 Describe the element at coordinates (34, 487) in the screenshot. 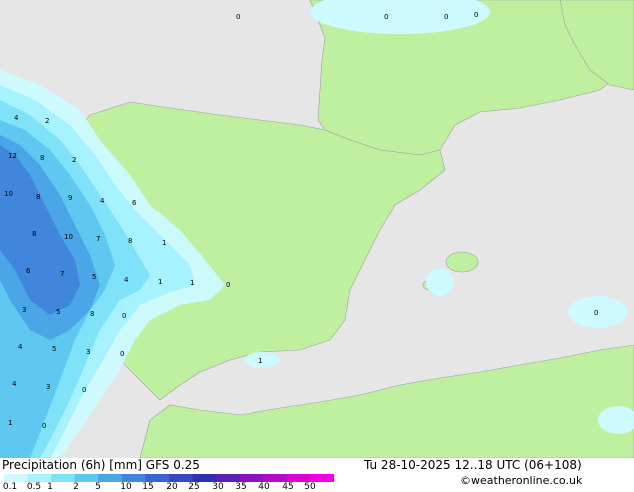

I see `scale-tick-label: 0.5` at that location.